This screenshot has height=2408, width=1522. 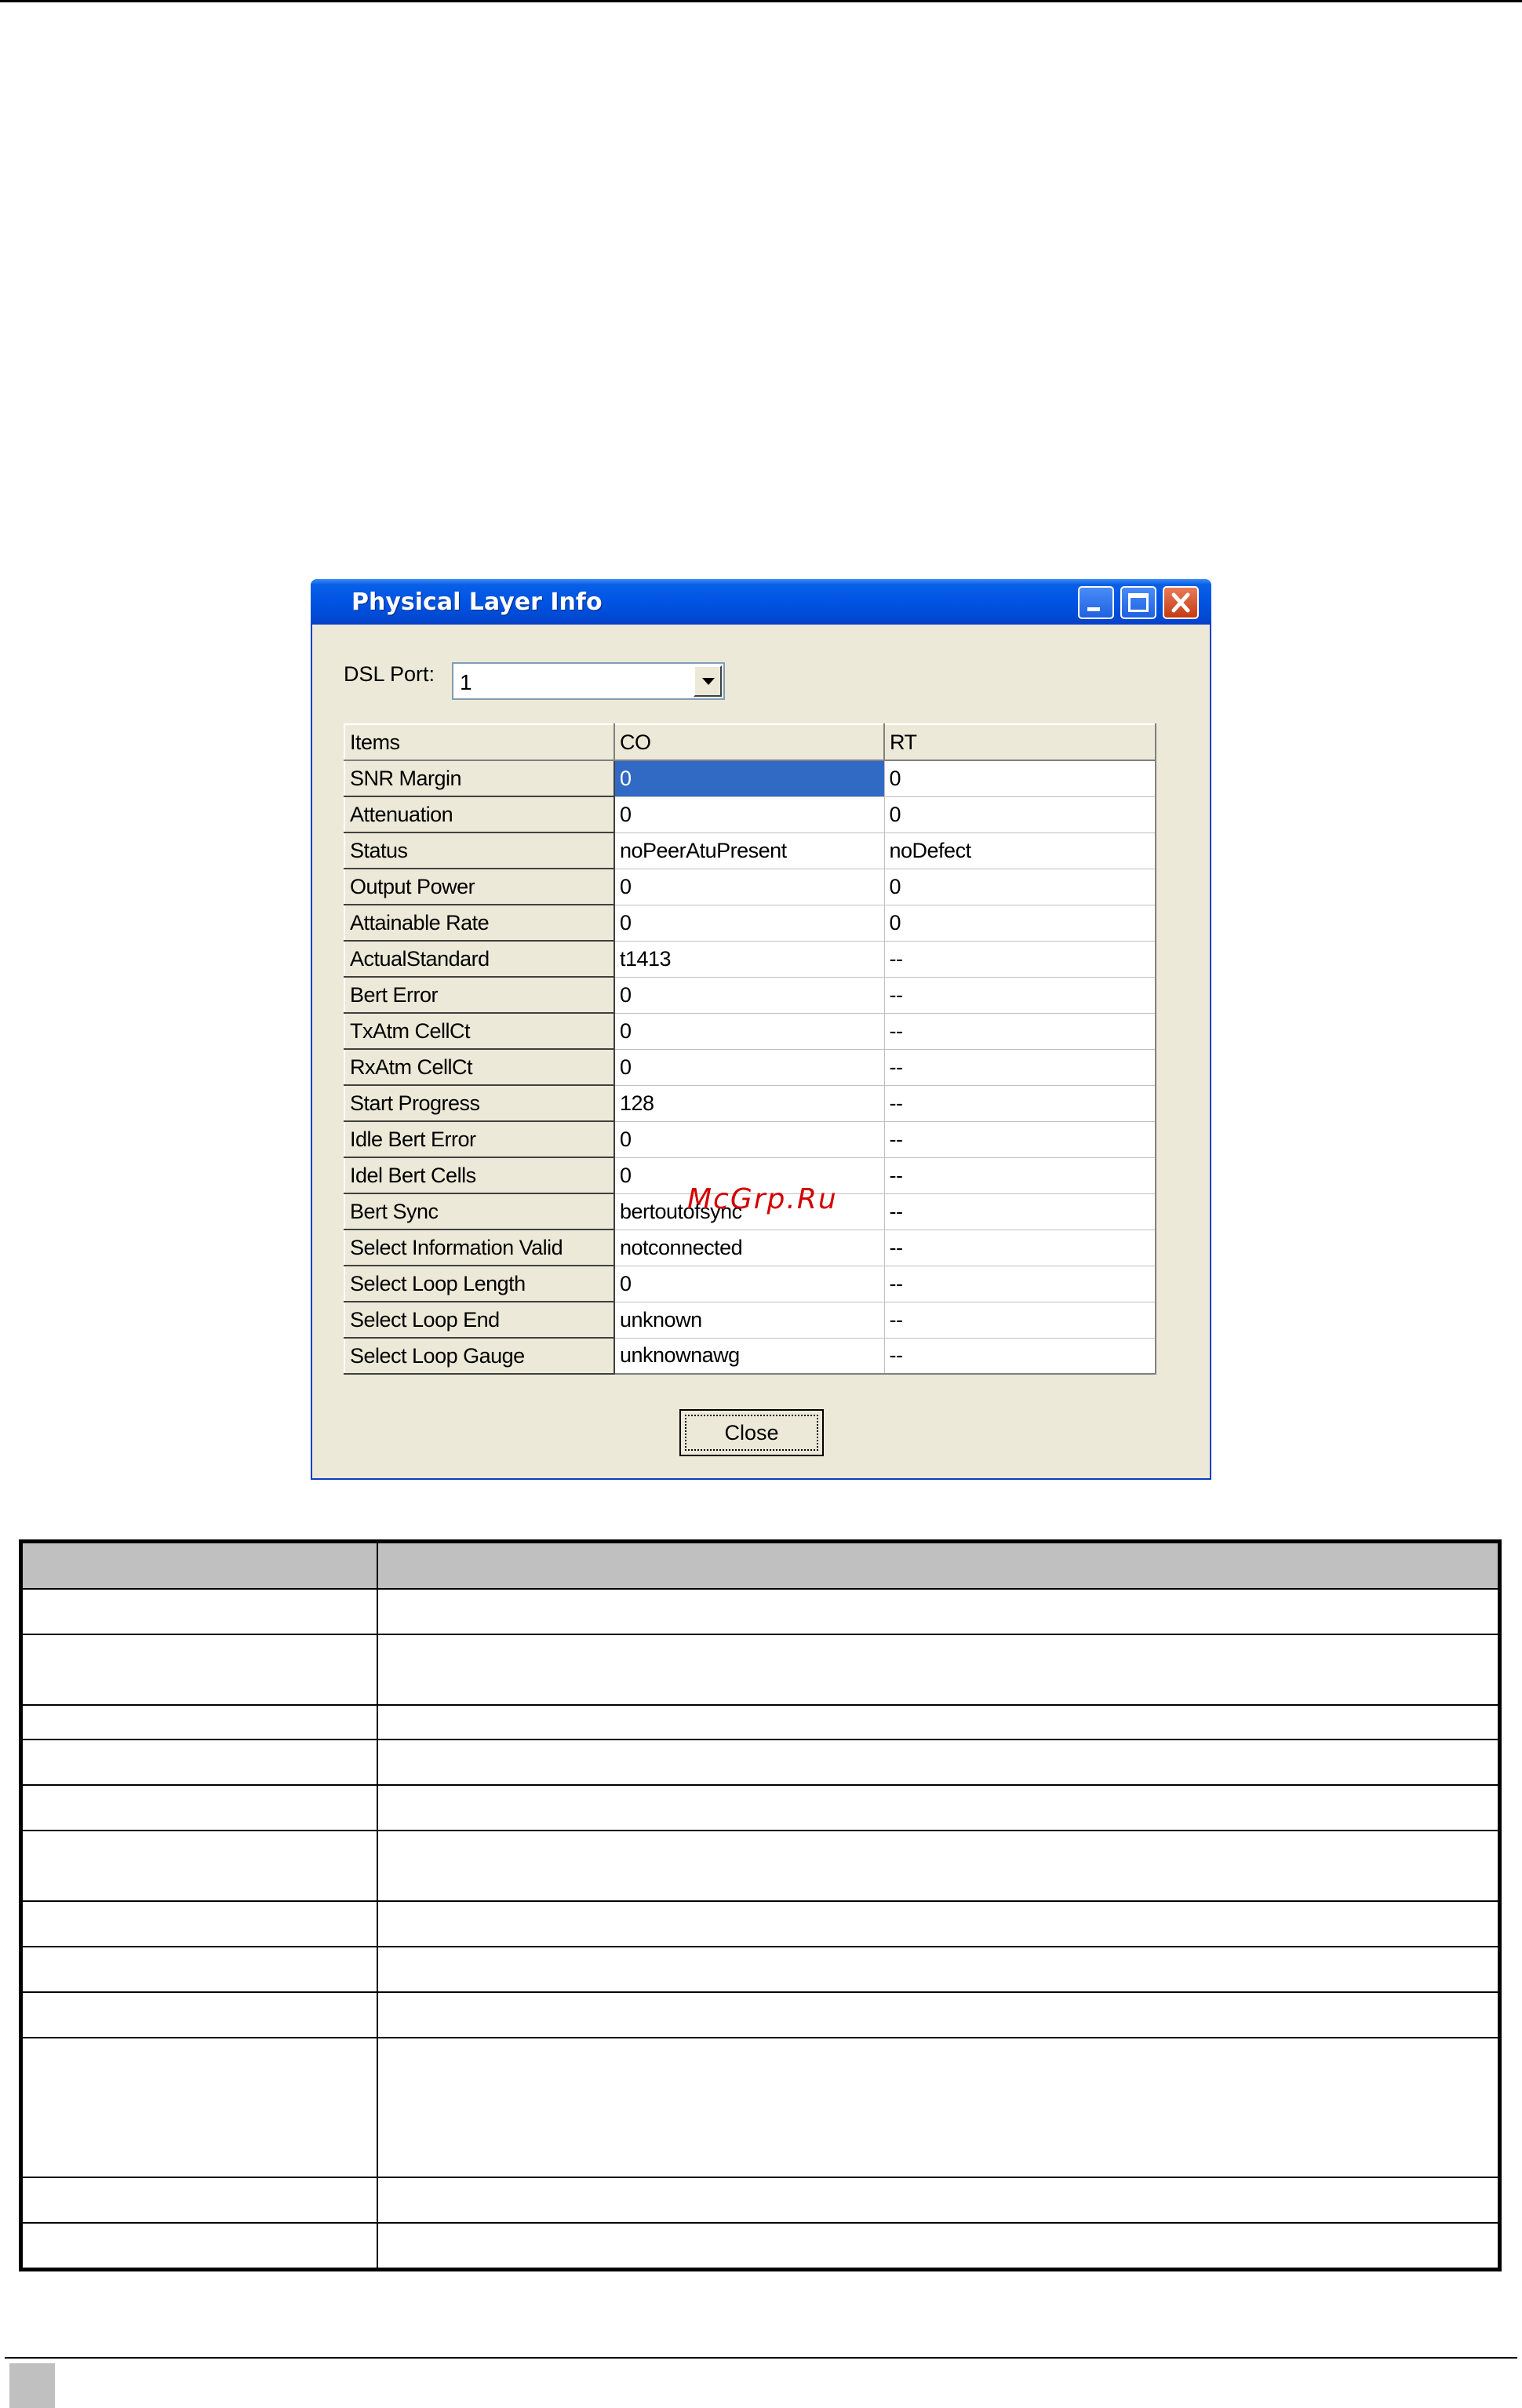 I want to click on header-items: Items, so click(x=479, y=742).